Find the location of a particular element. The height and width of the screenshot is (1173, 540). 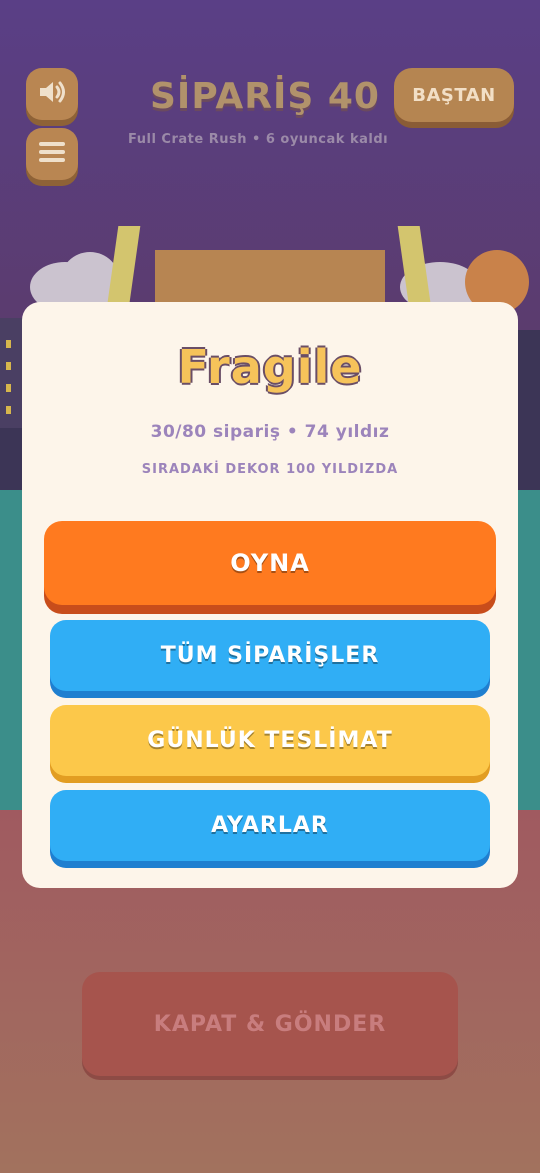

next-decor-hint: SIRADAKİ DEKOR 100 YILDIZDA is located at coordinates (270, 469).